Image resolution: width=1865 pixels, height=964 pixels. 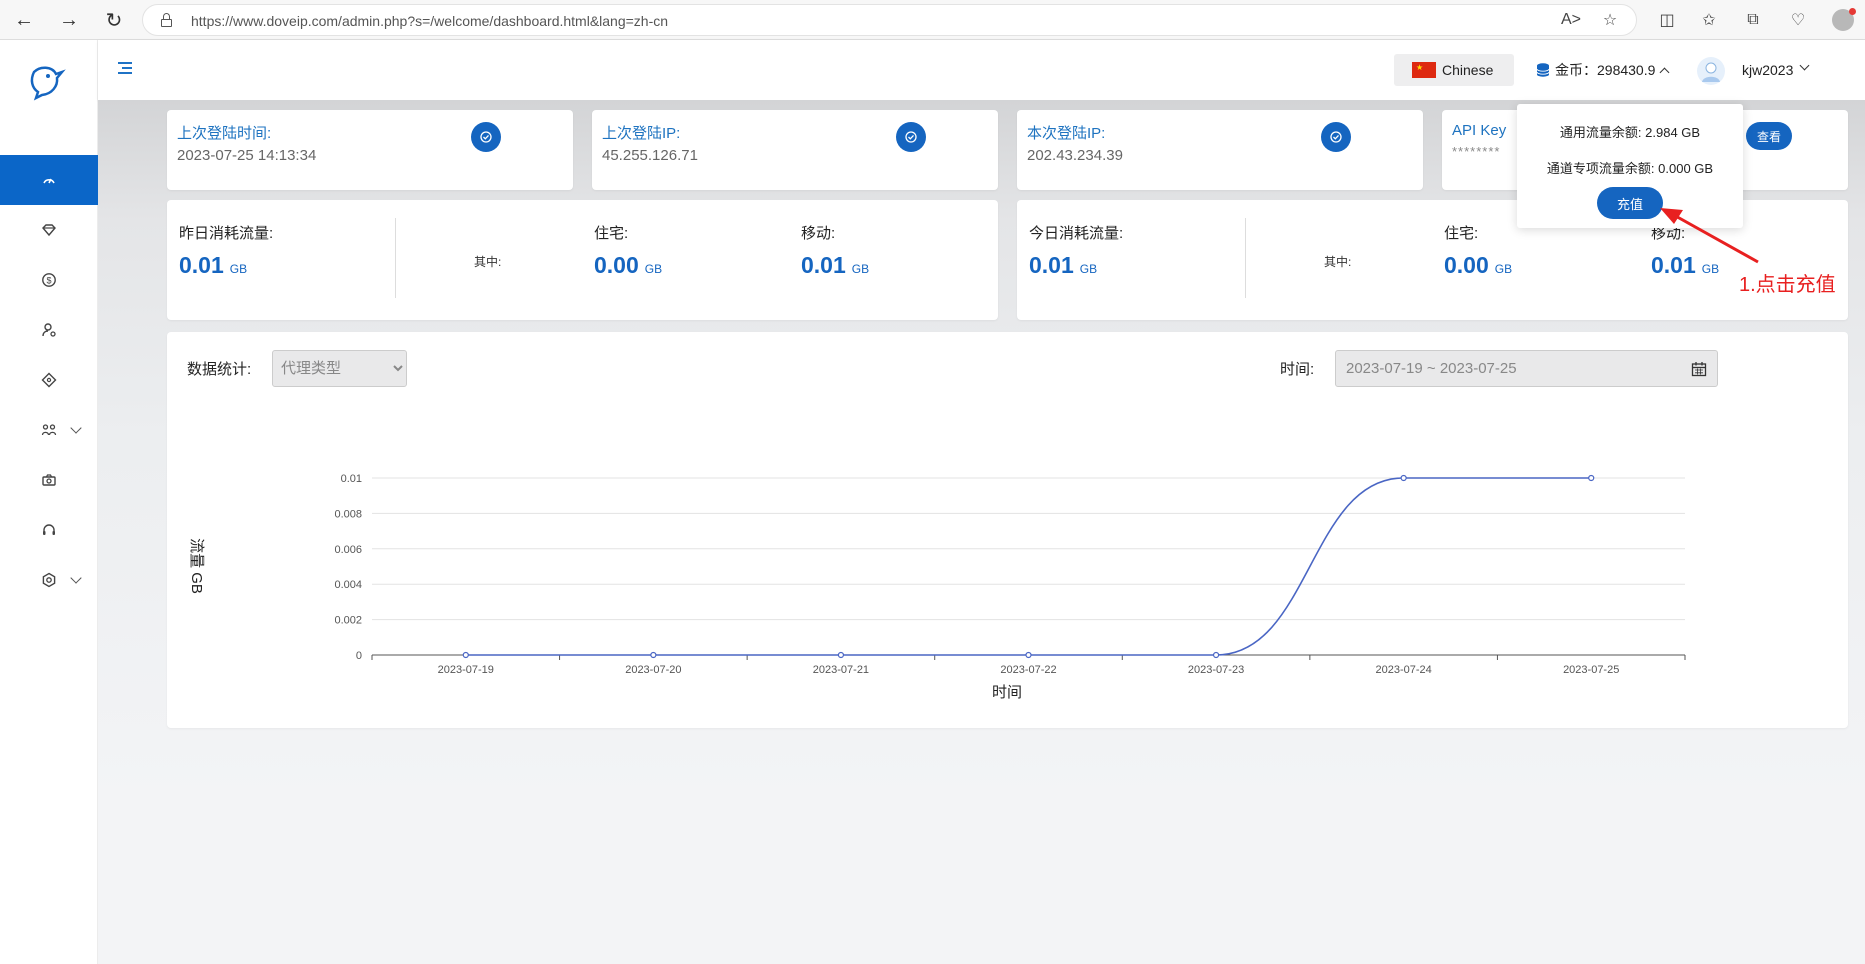 What do you see at coordinates (1063, 265) in the screenshot?
I see `today-total: 0.01 GB` at bounding box center [1063, 265].